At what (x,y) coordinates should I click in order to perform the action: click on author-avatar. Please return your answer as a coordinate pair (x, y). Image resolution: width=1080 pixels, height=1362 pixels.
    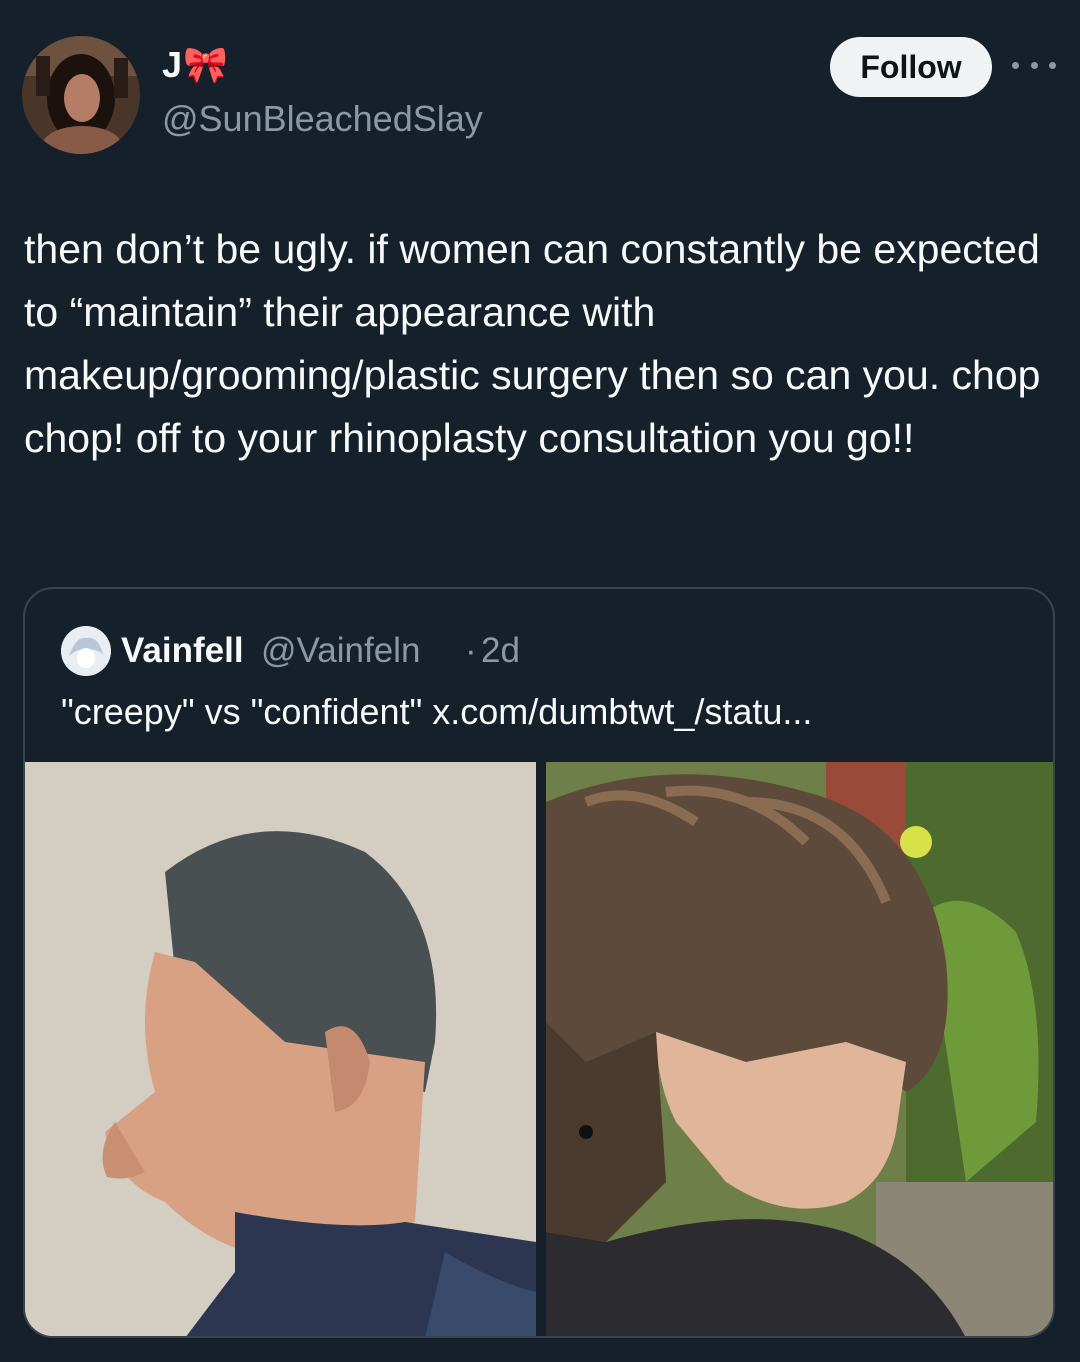
    Looking at the image, I should click on (81, 95).